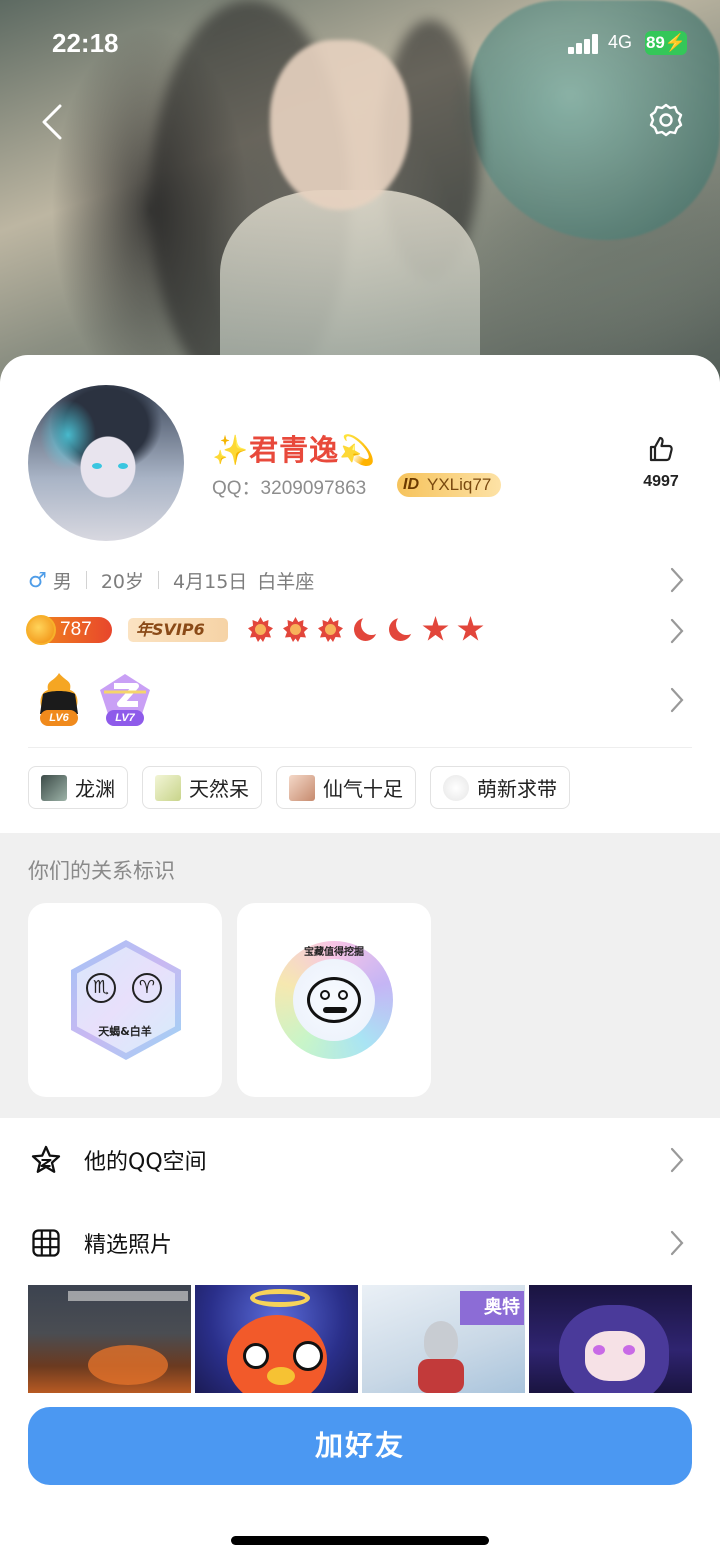 This screenshot has width=720, height=1558. What do you see at coordinates (145, 1162) in the screenshot?
I see `qzone-label: 他的QQ空间` at bounding box center [145, 1162].